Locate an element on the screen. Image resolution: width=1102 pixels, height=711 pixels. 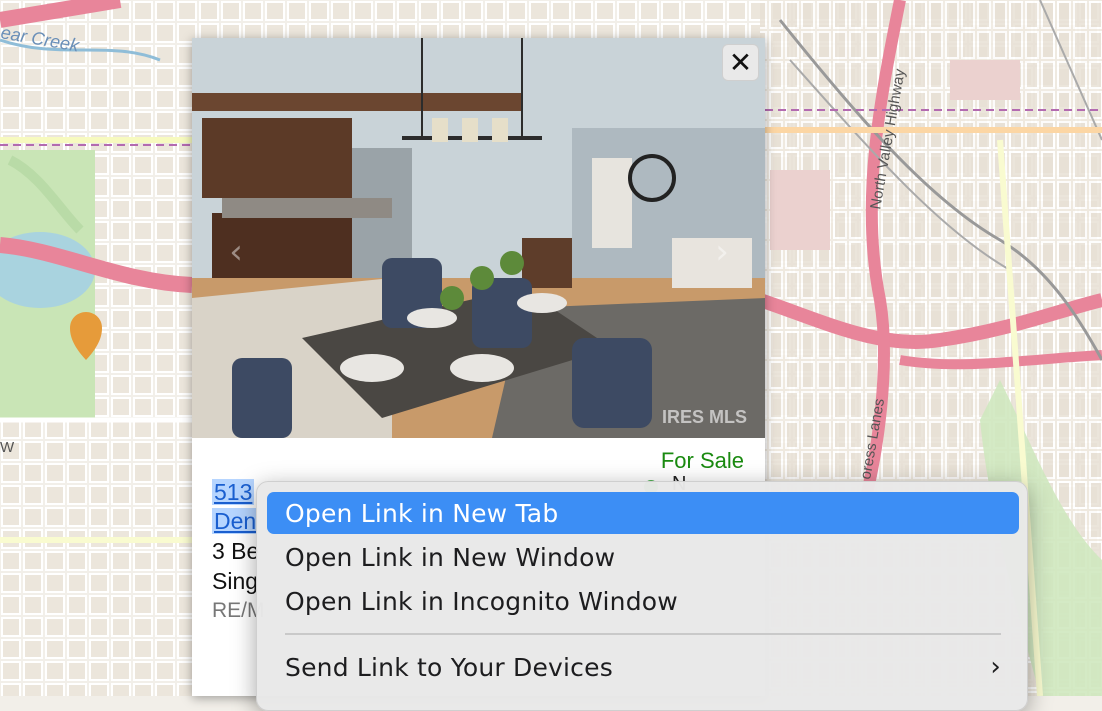
listing-details-line2: Sing is located at coordinates (235, 581).